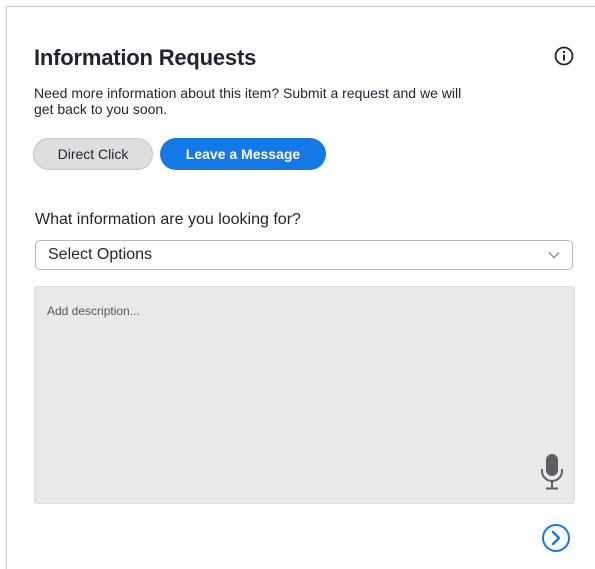 This screenshot has height=569, width=595. I want to click on options-select: Select Options, so click(304, 255).